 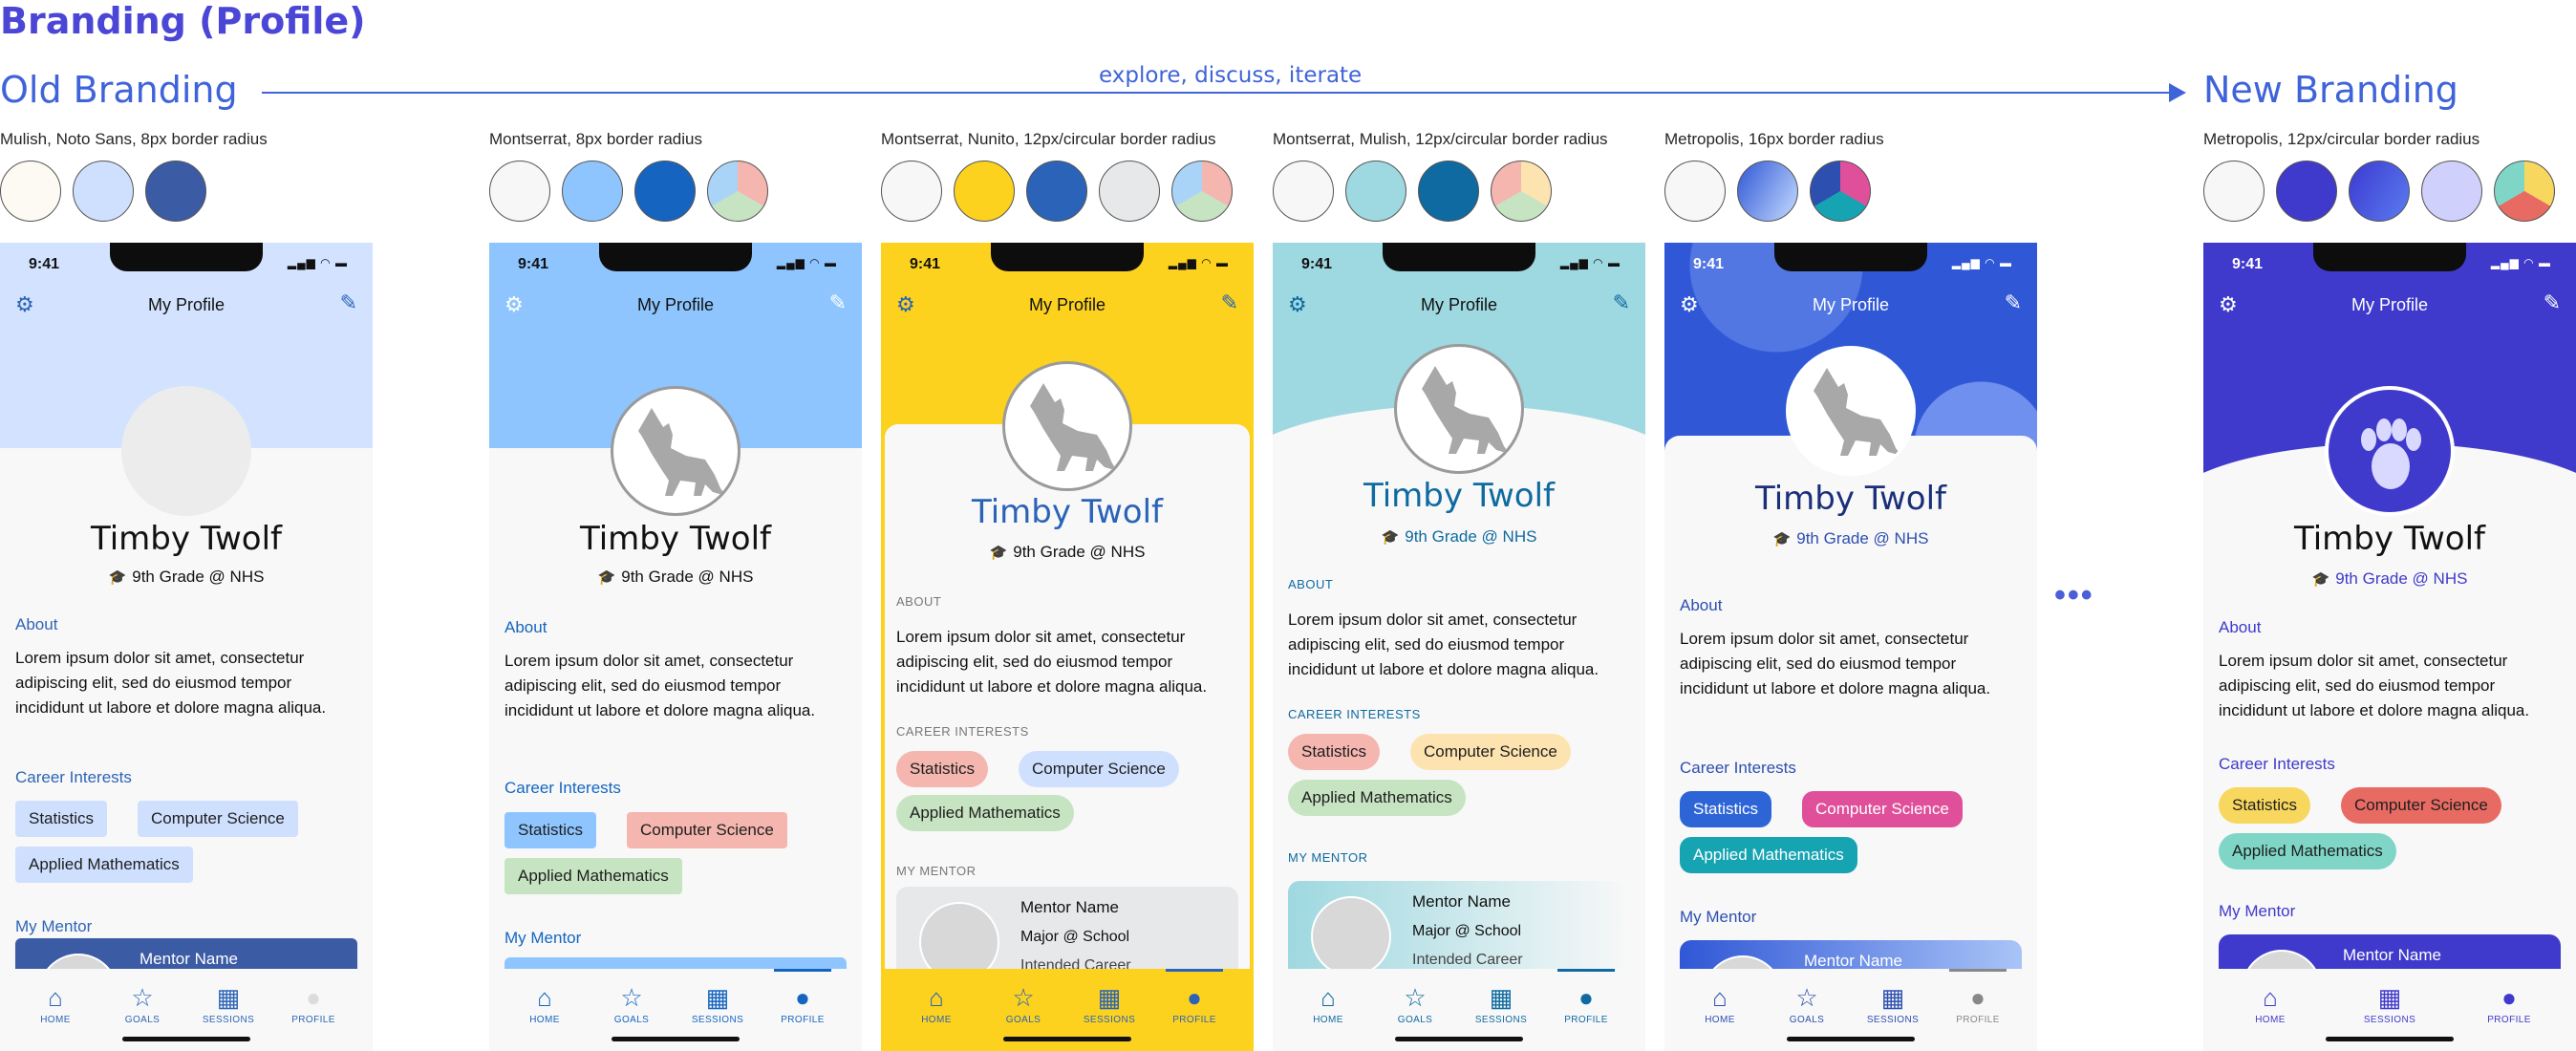 What do you see at coordinates (1978, 1020) in the screenshot?
I see `tab-label: PROFILE` at bounding box center [1978, 1020].